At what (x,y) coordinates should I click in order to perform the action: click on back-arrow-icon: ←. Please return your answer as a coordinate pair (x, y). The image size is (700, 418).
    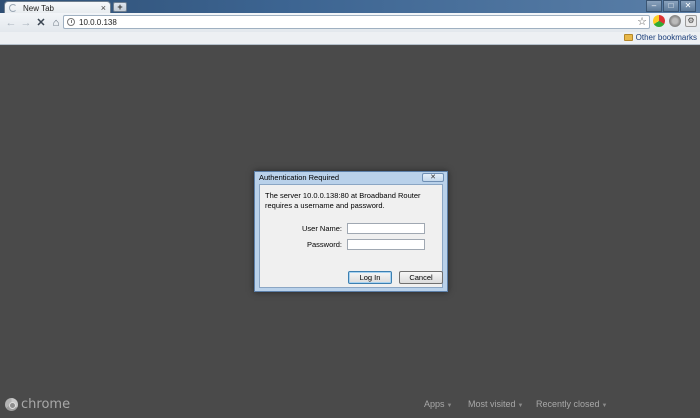
    Looking at the image, I should click on (11, 23).